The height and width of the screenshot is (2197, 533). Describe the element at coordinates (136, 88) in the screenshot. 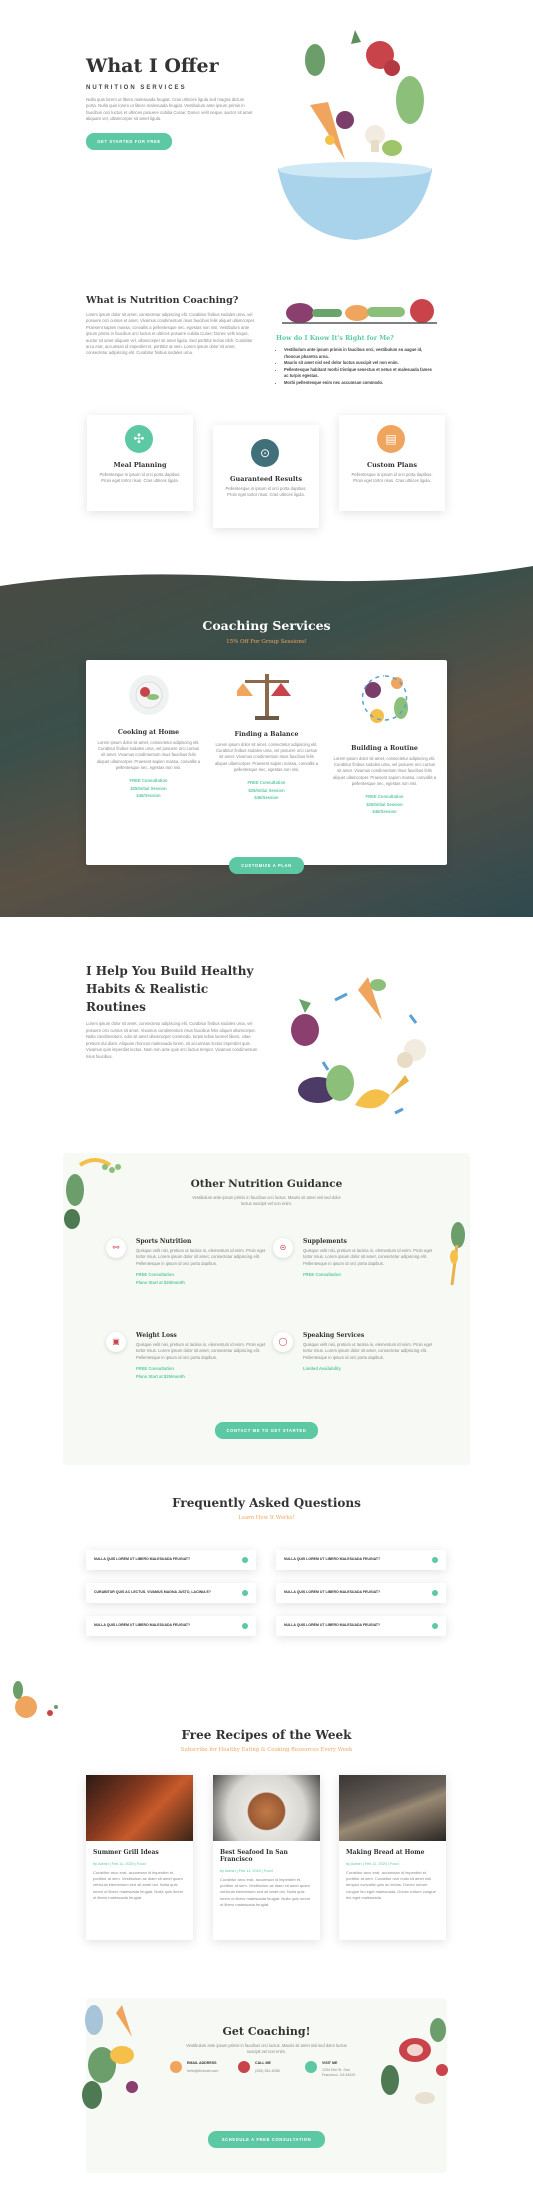

I see `hero-subtitle: NUTRITION SERVICES` at that location.